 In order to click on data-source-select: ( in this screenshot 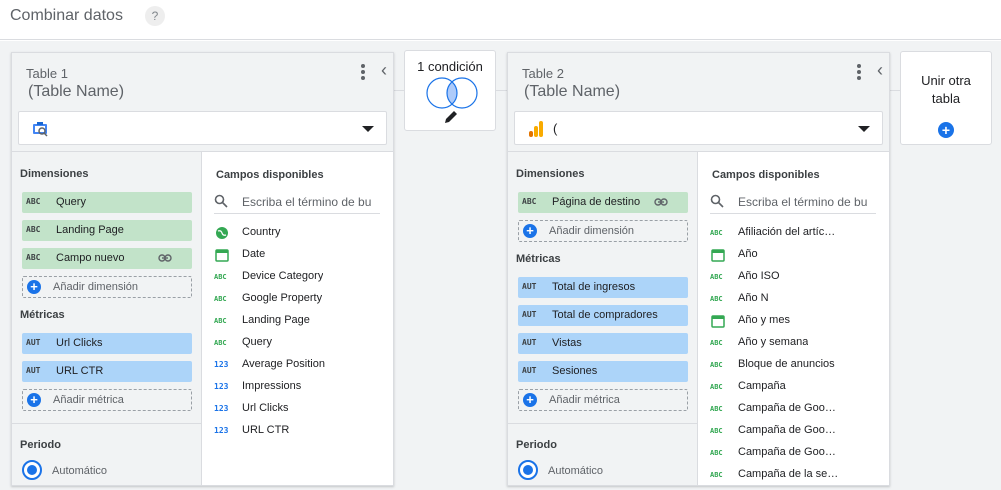, I will do `click(698, 128)`.